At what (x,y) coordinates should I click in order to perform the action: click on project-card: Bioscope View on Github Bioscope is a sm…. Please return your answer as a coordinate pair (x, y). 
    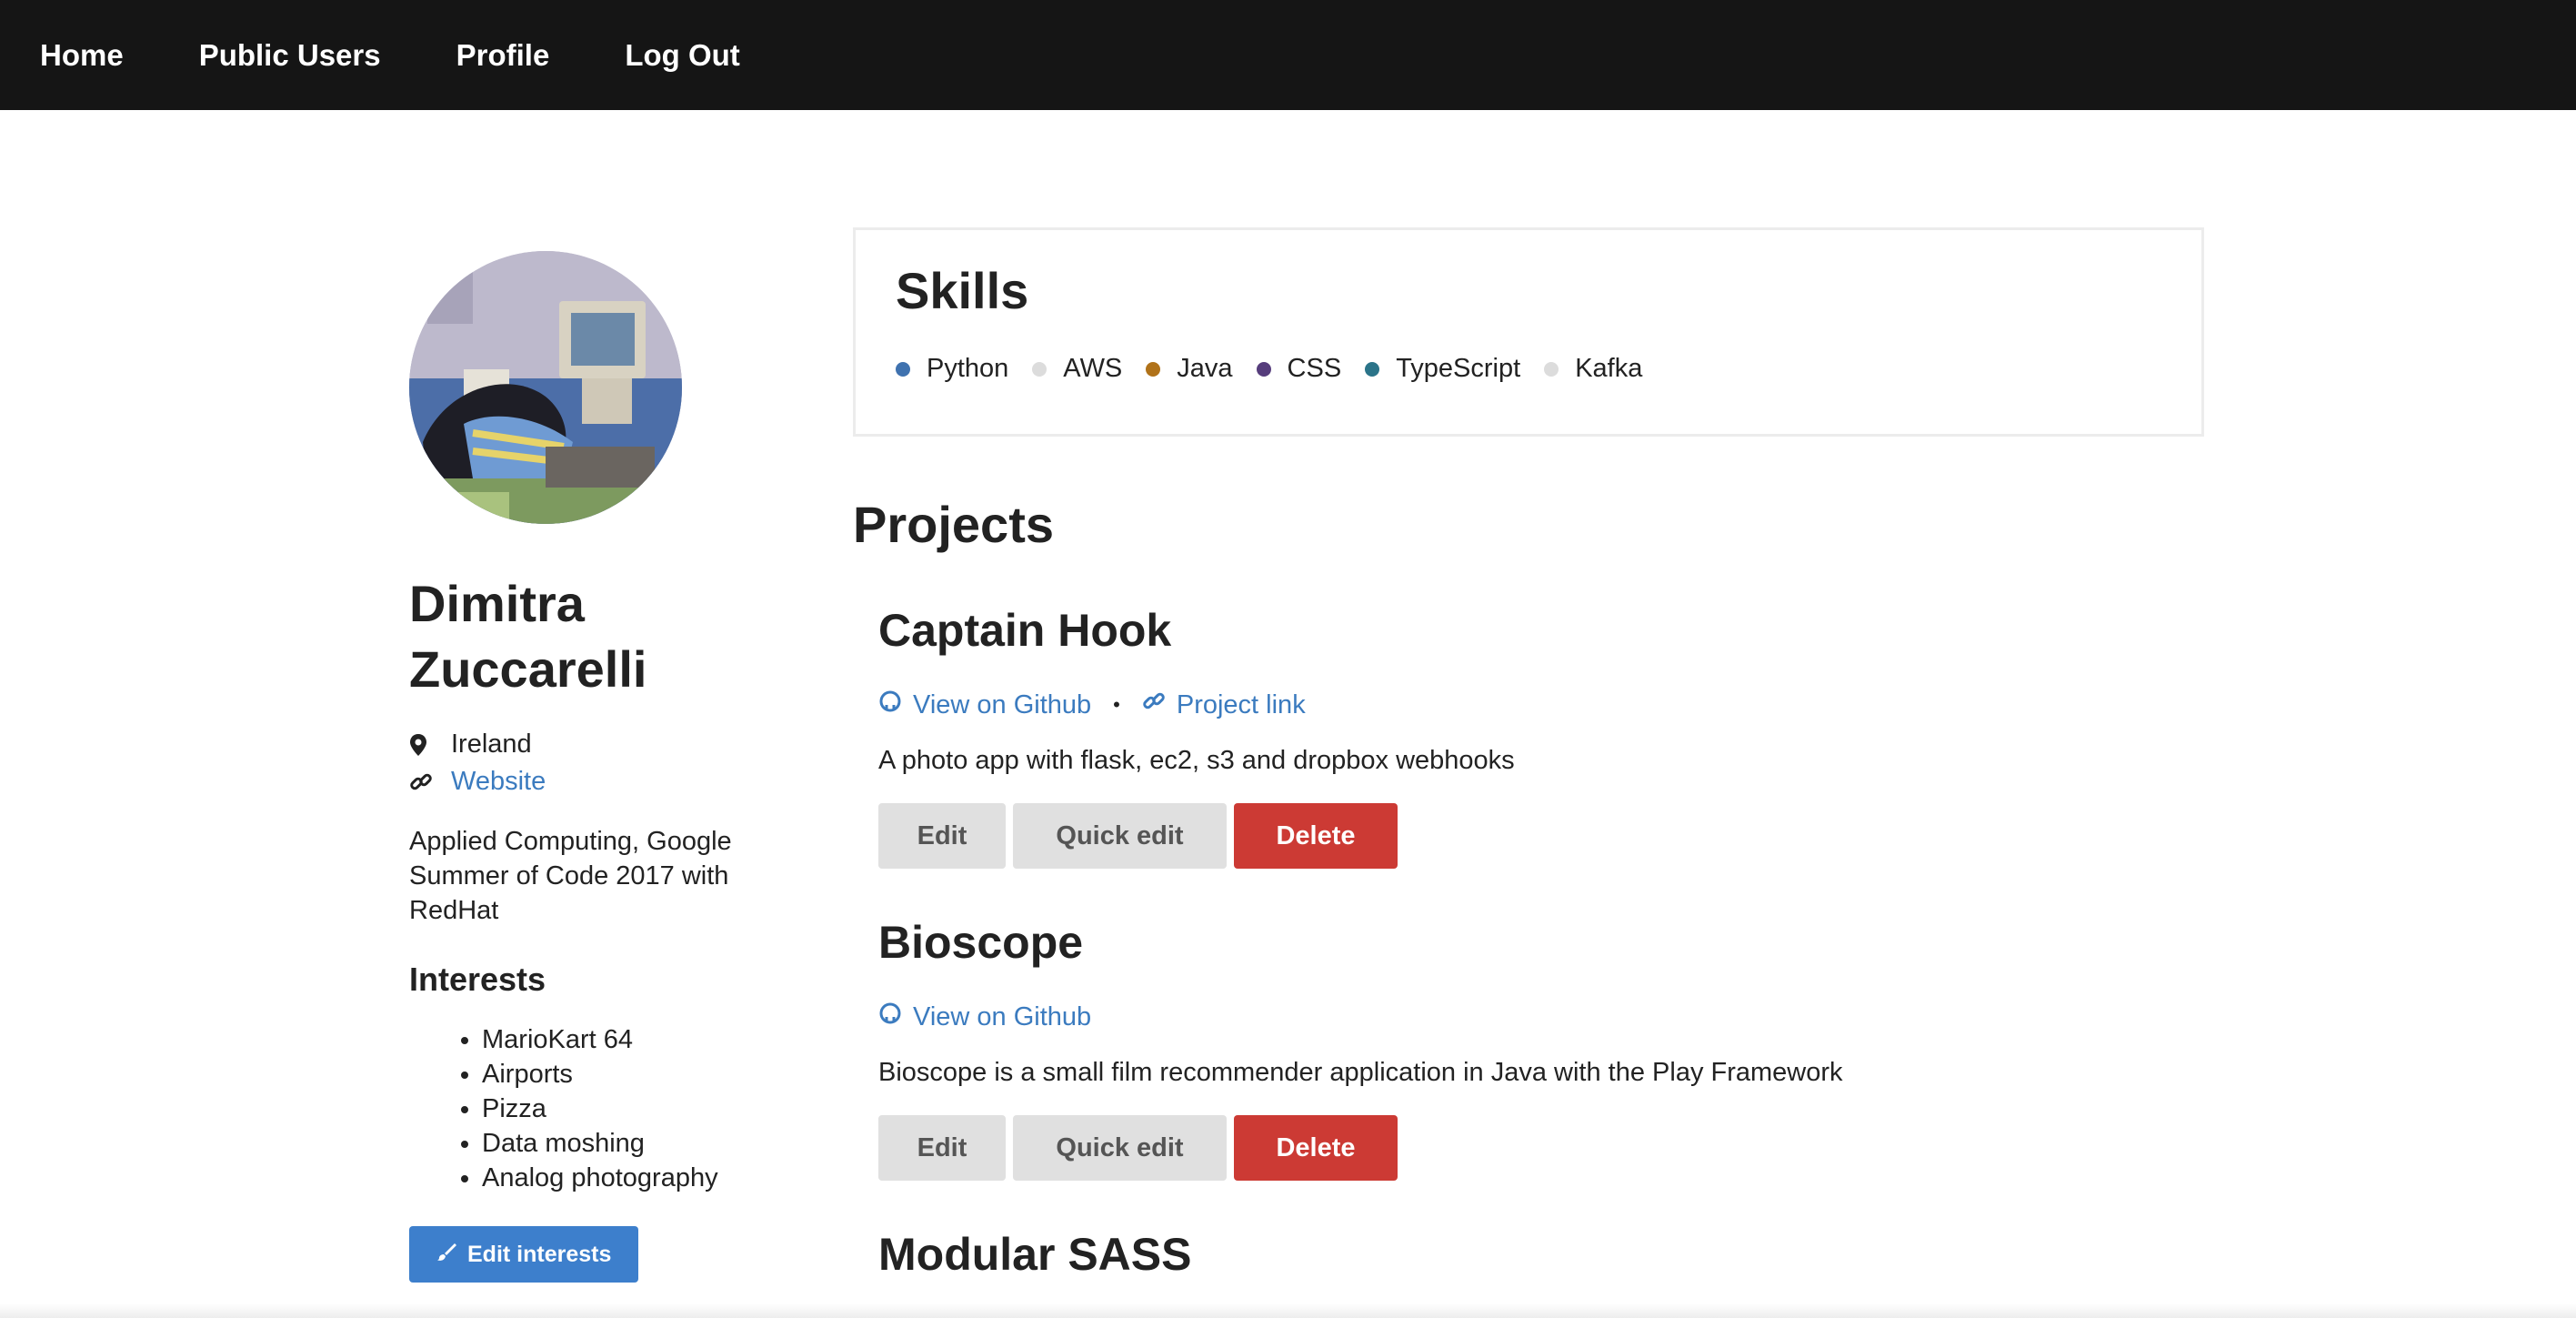
    Looking at the image, I should click on (1514, 1048).